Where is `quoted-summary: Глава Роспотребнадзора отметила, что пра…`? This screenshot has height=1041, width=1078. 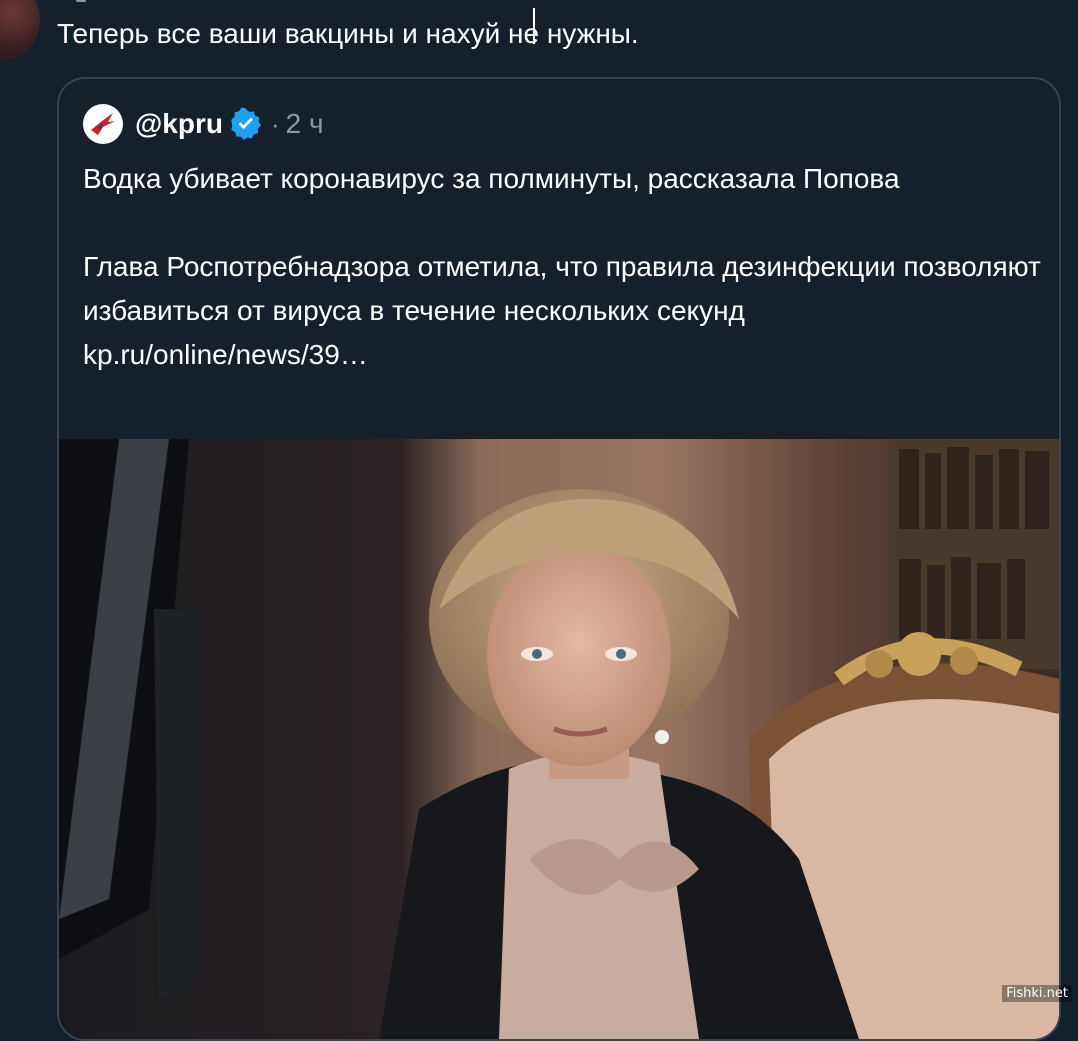 quoted-summary: Глава Роспотребнадзора отметила, что пра… is located at coordinates (562, 288).